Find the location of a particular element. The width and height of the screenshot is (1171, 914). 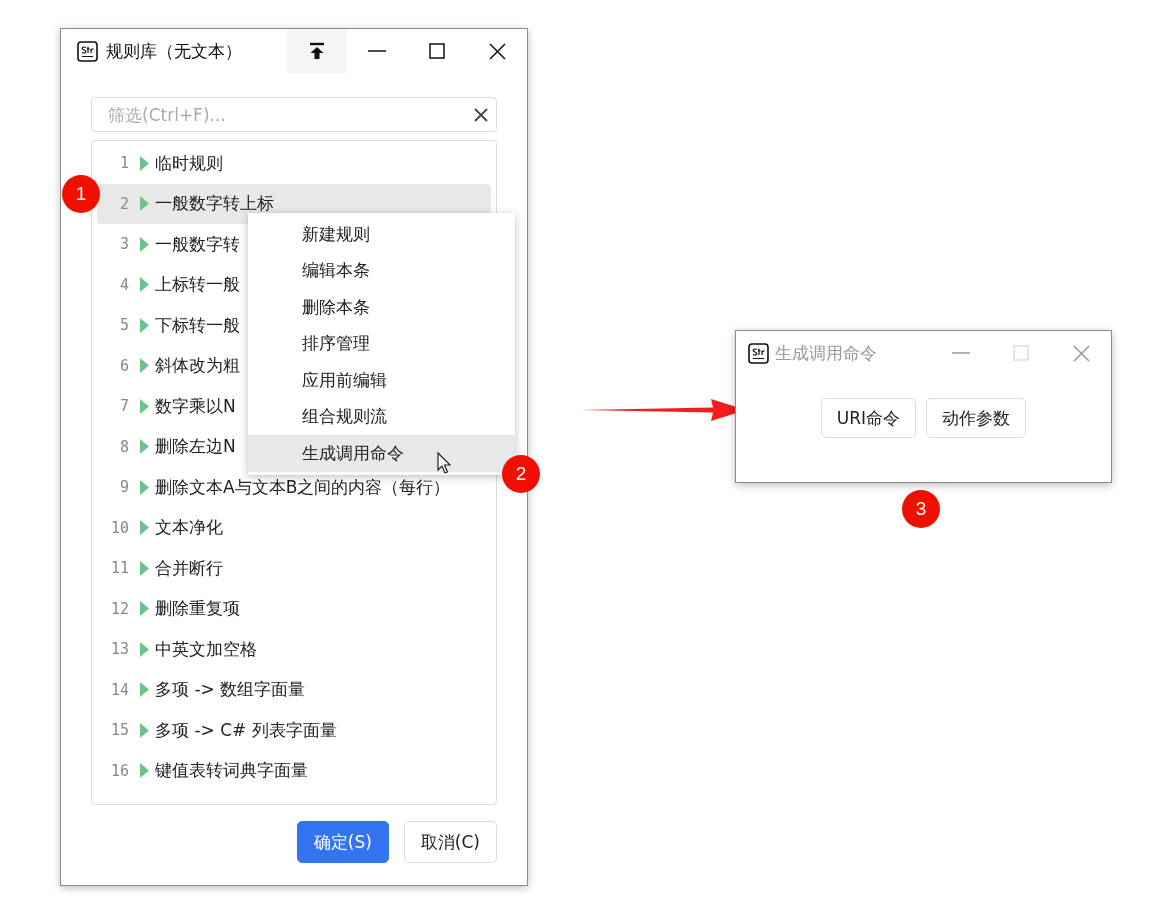

line-number: 1 is located at coordinates (123, 163).